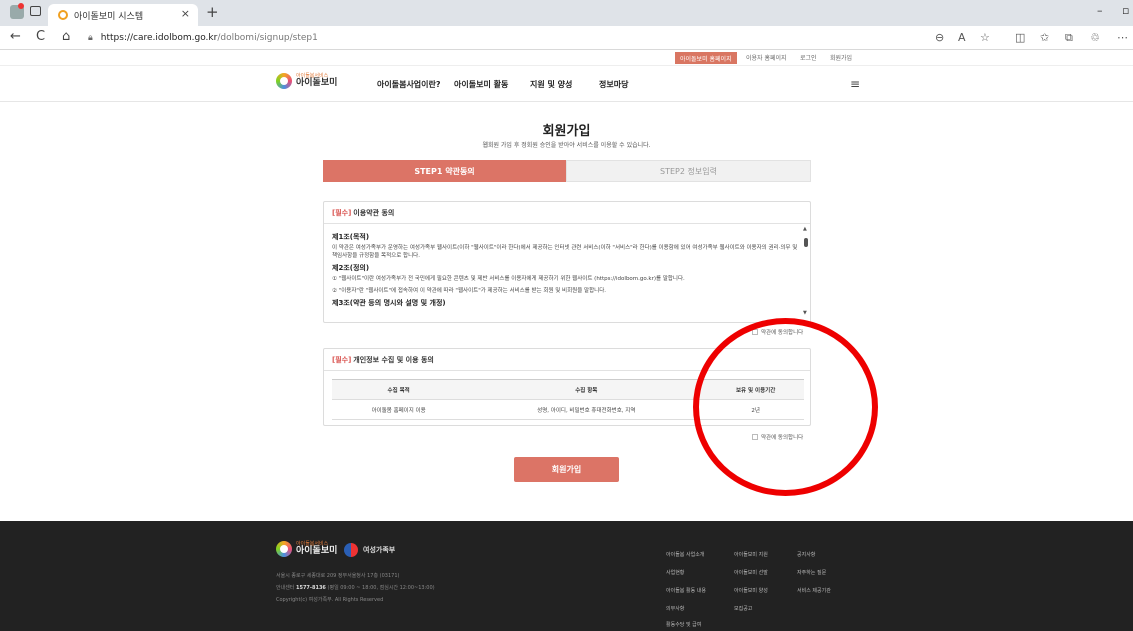  Describe the element at coordinates (351, 550) in the screenshot. I see `ministry-emblem-icon` at that location.